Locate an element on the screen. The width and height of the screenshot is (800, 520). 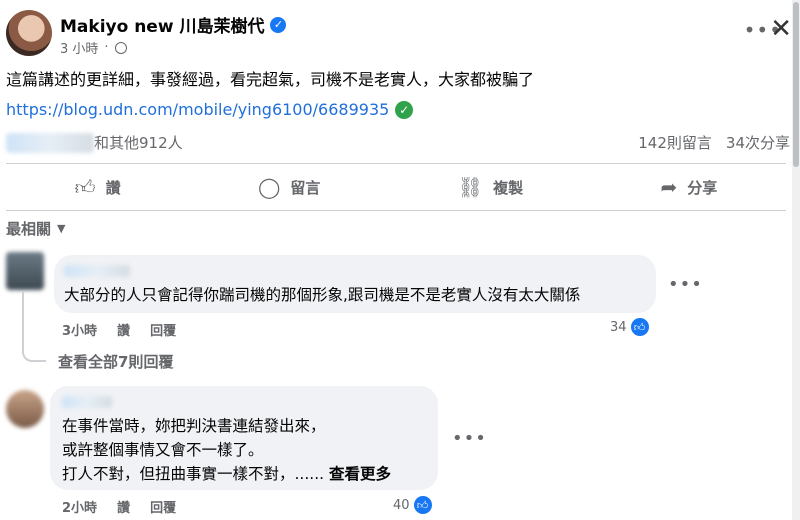
post-author: Makiyo new 川島茉樹代 ✓ is located at coordinates (173, 24).